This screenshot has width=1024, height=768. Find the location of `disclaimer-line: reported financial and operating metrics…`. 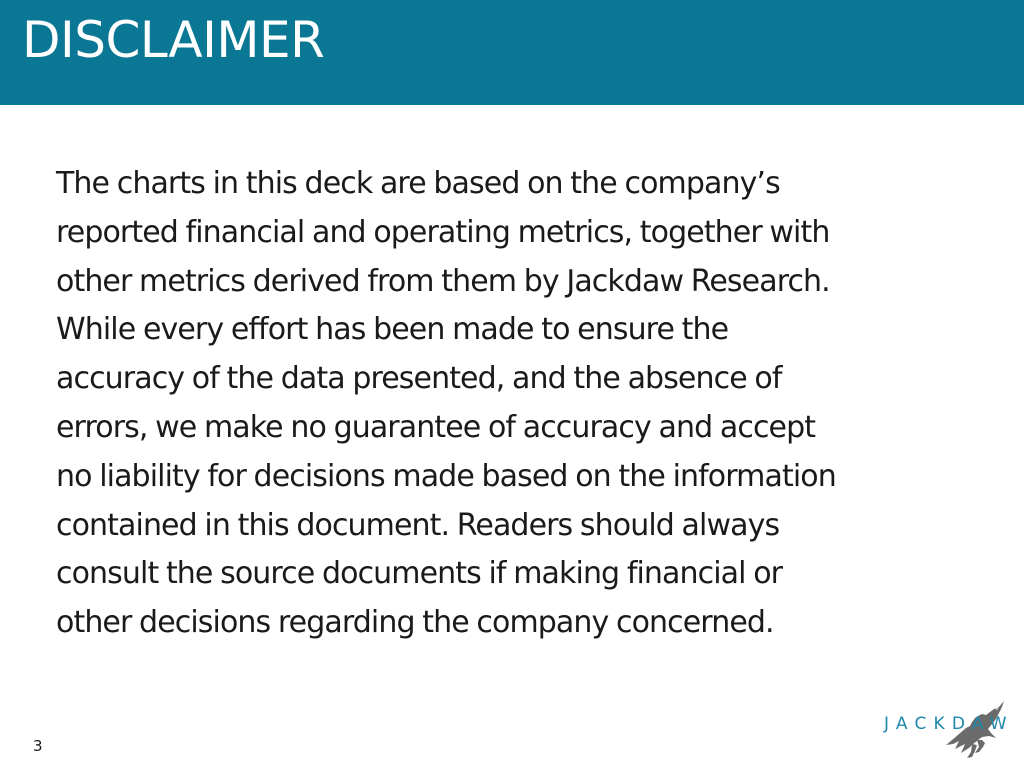

disclaimer-line: reported financial and operating metrics… is located at coordinates (443, 232).